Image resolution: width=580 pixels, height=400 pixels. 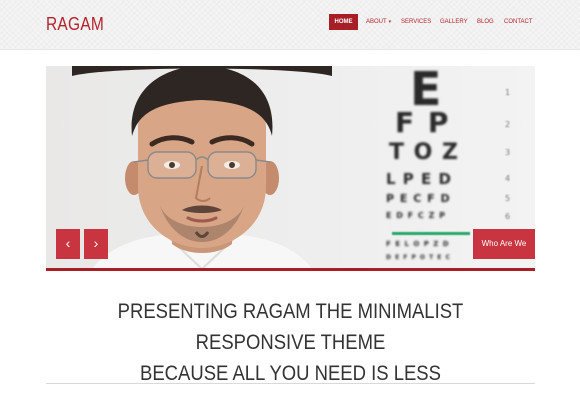 What do you see at coordinates (508, 198) in the screenshot?
I see `eye-chart-line-number: 5` at bounding box center [508, 198].